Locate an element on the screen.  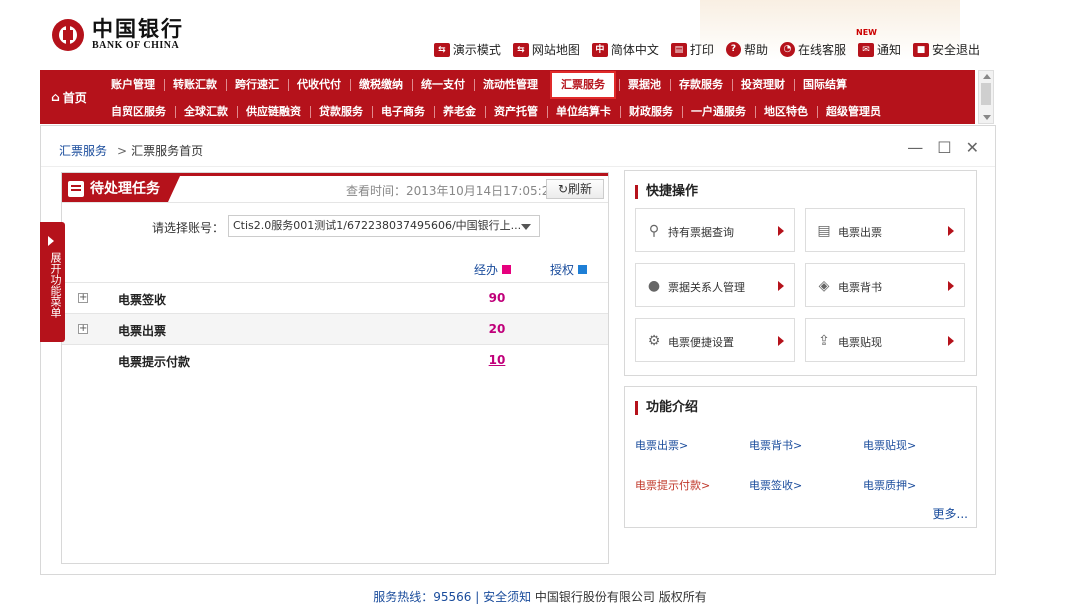
window-controls: — ☐ ✕ is located at coordinates (943, 147).